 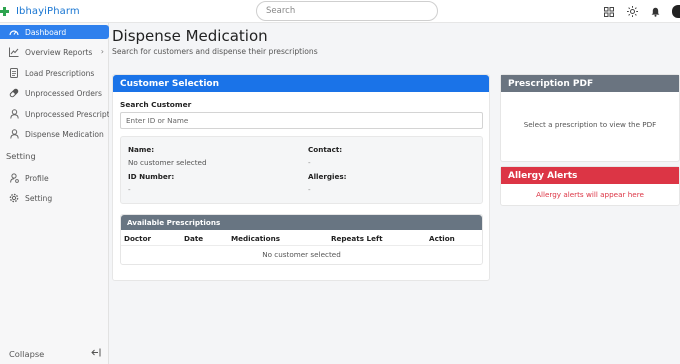 I want to click on column-header-action: Action, so click(x=442, y=238).